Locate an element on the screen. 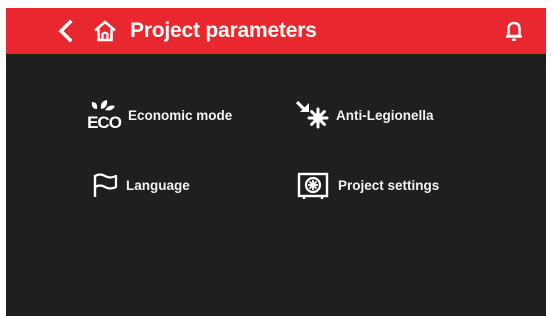 This screenshot has width=553, height=316. menu-item-anti-legionella: Anti-Legionella is located at coordinates (364, 115).